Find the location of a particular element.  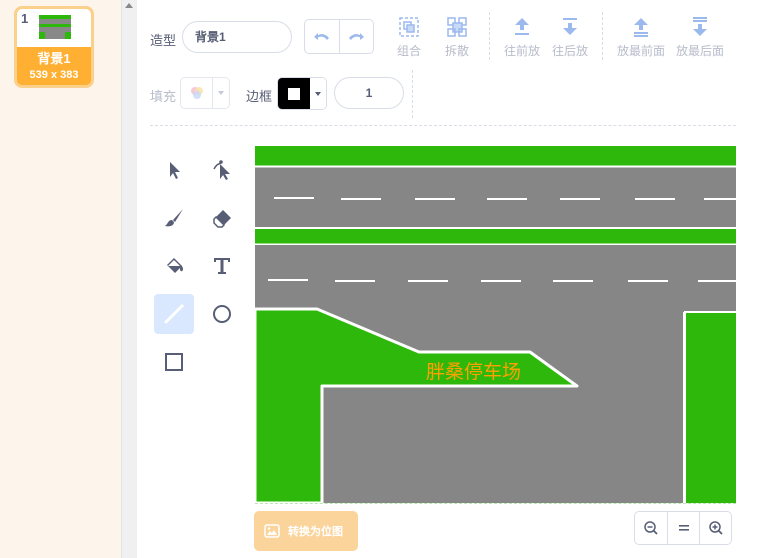

zoom-in-icon is located at coordinates (715, 528).